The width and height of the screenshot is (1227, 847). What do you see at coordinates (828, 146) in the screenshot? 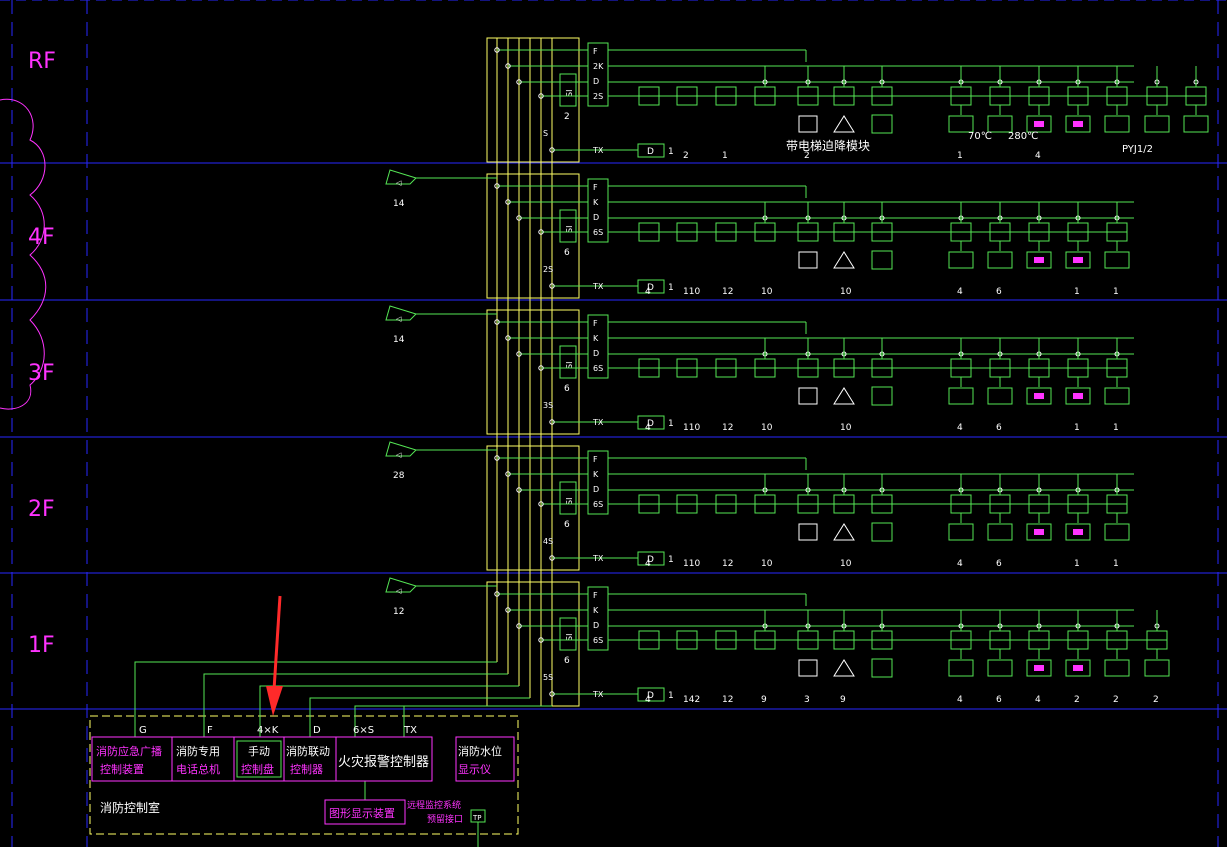
I see `elevator-note: 带电梯迫降模块` at bounding box center [828, 146].